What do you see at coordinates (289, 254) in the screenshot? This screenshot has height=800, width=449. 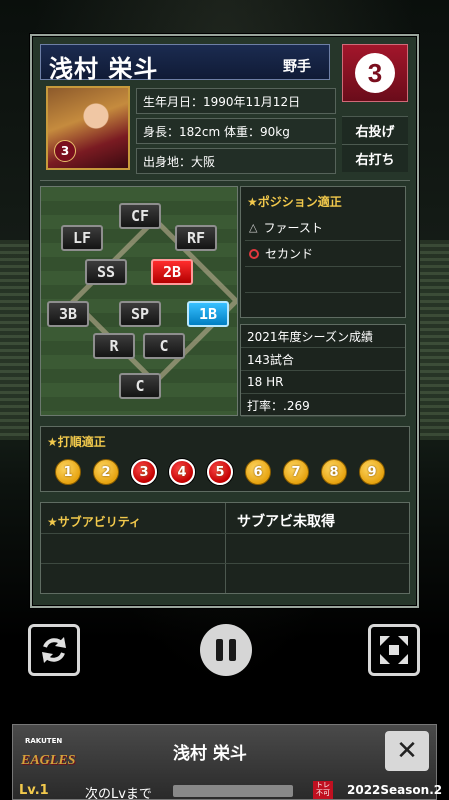 I see `position-fit-label: セカンド` at bounding box center [289, 254].